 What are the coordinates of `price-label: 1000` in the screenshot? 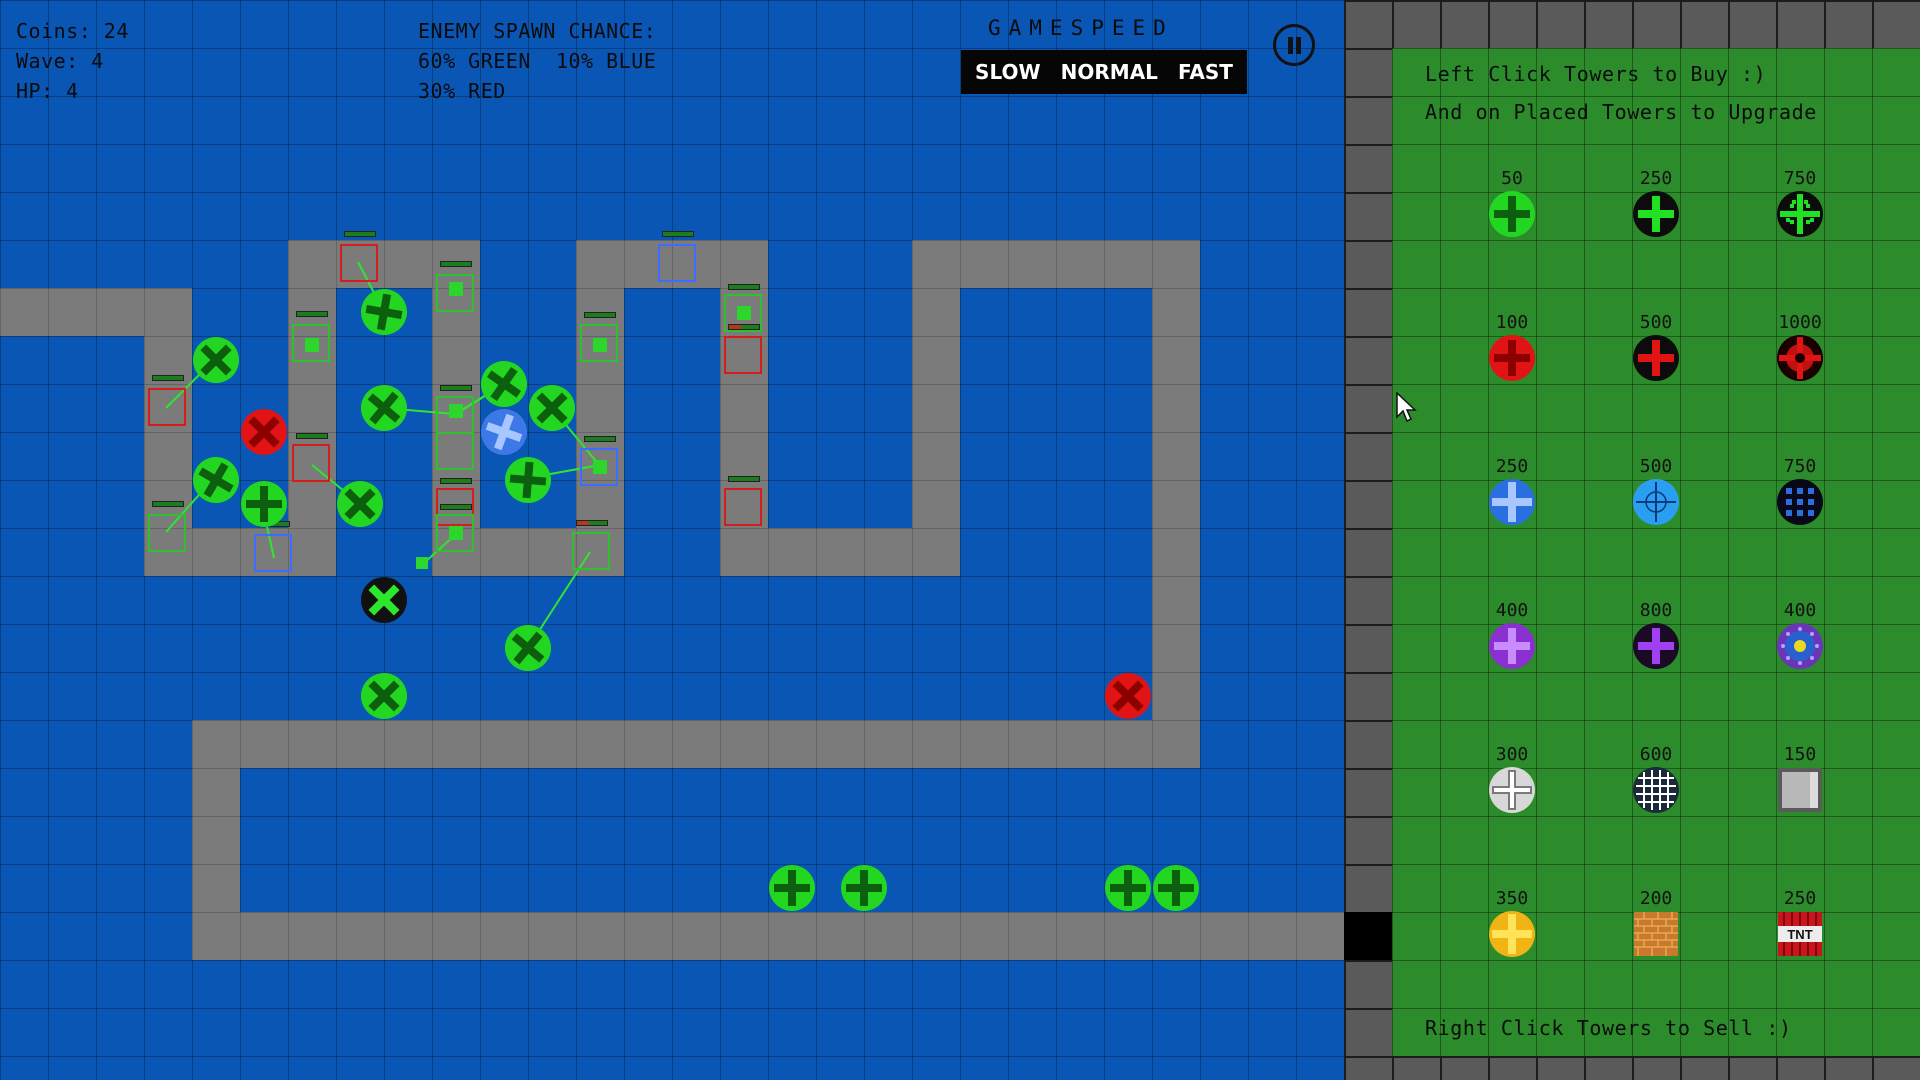 It's located at (1800, 322).